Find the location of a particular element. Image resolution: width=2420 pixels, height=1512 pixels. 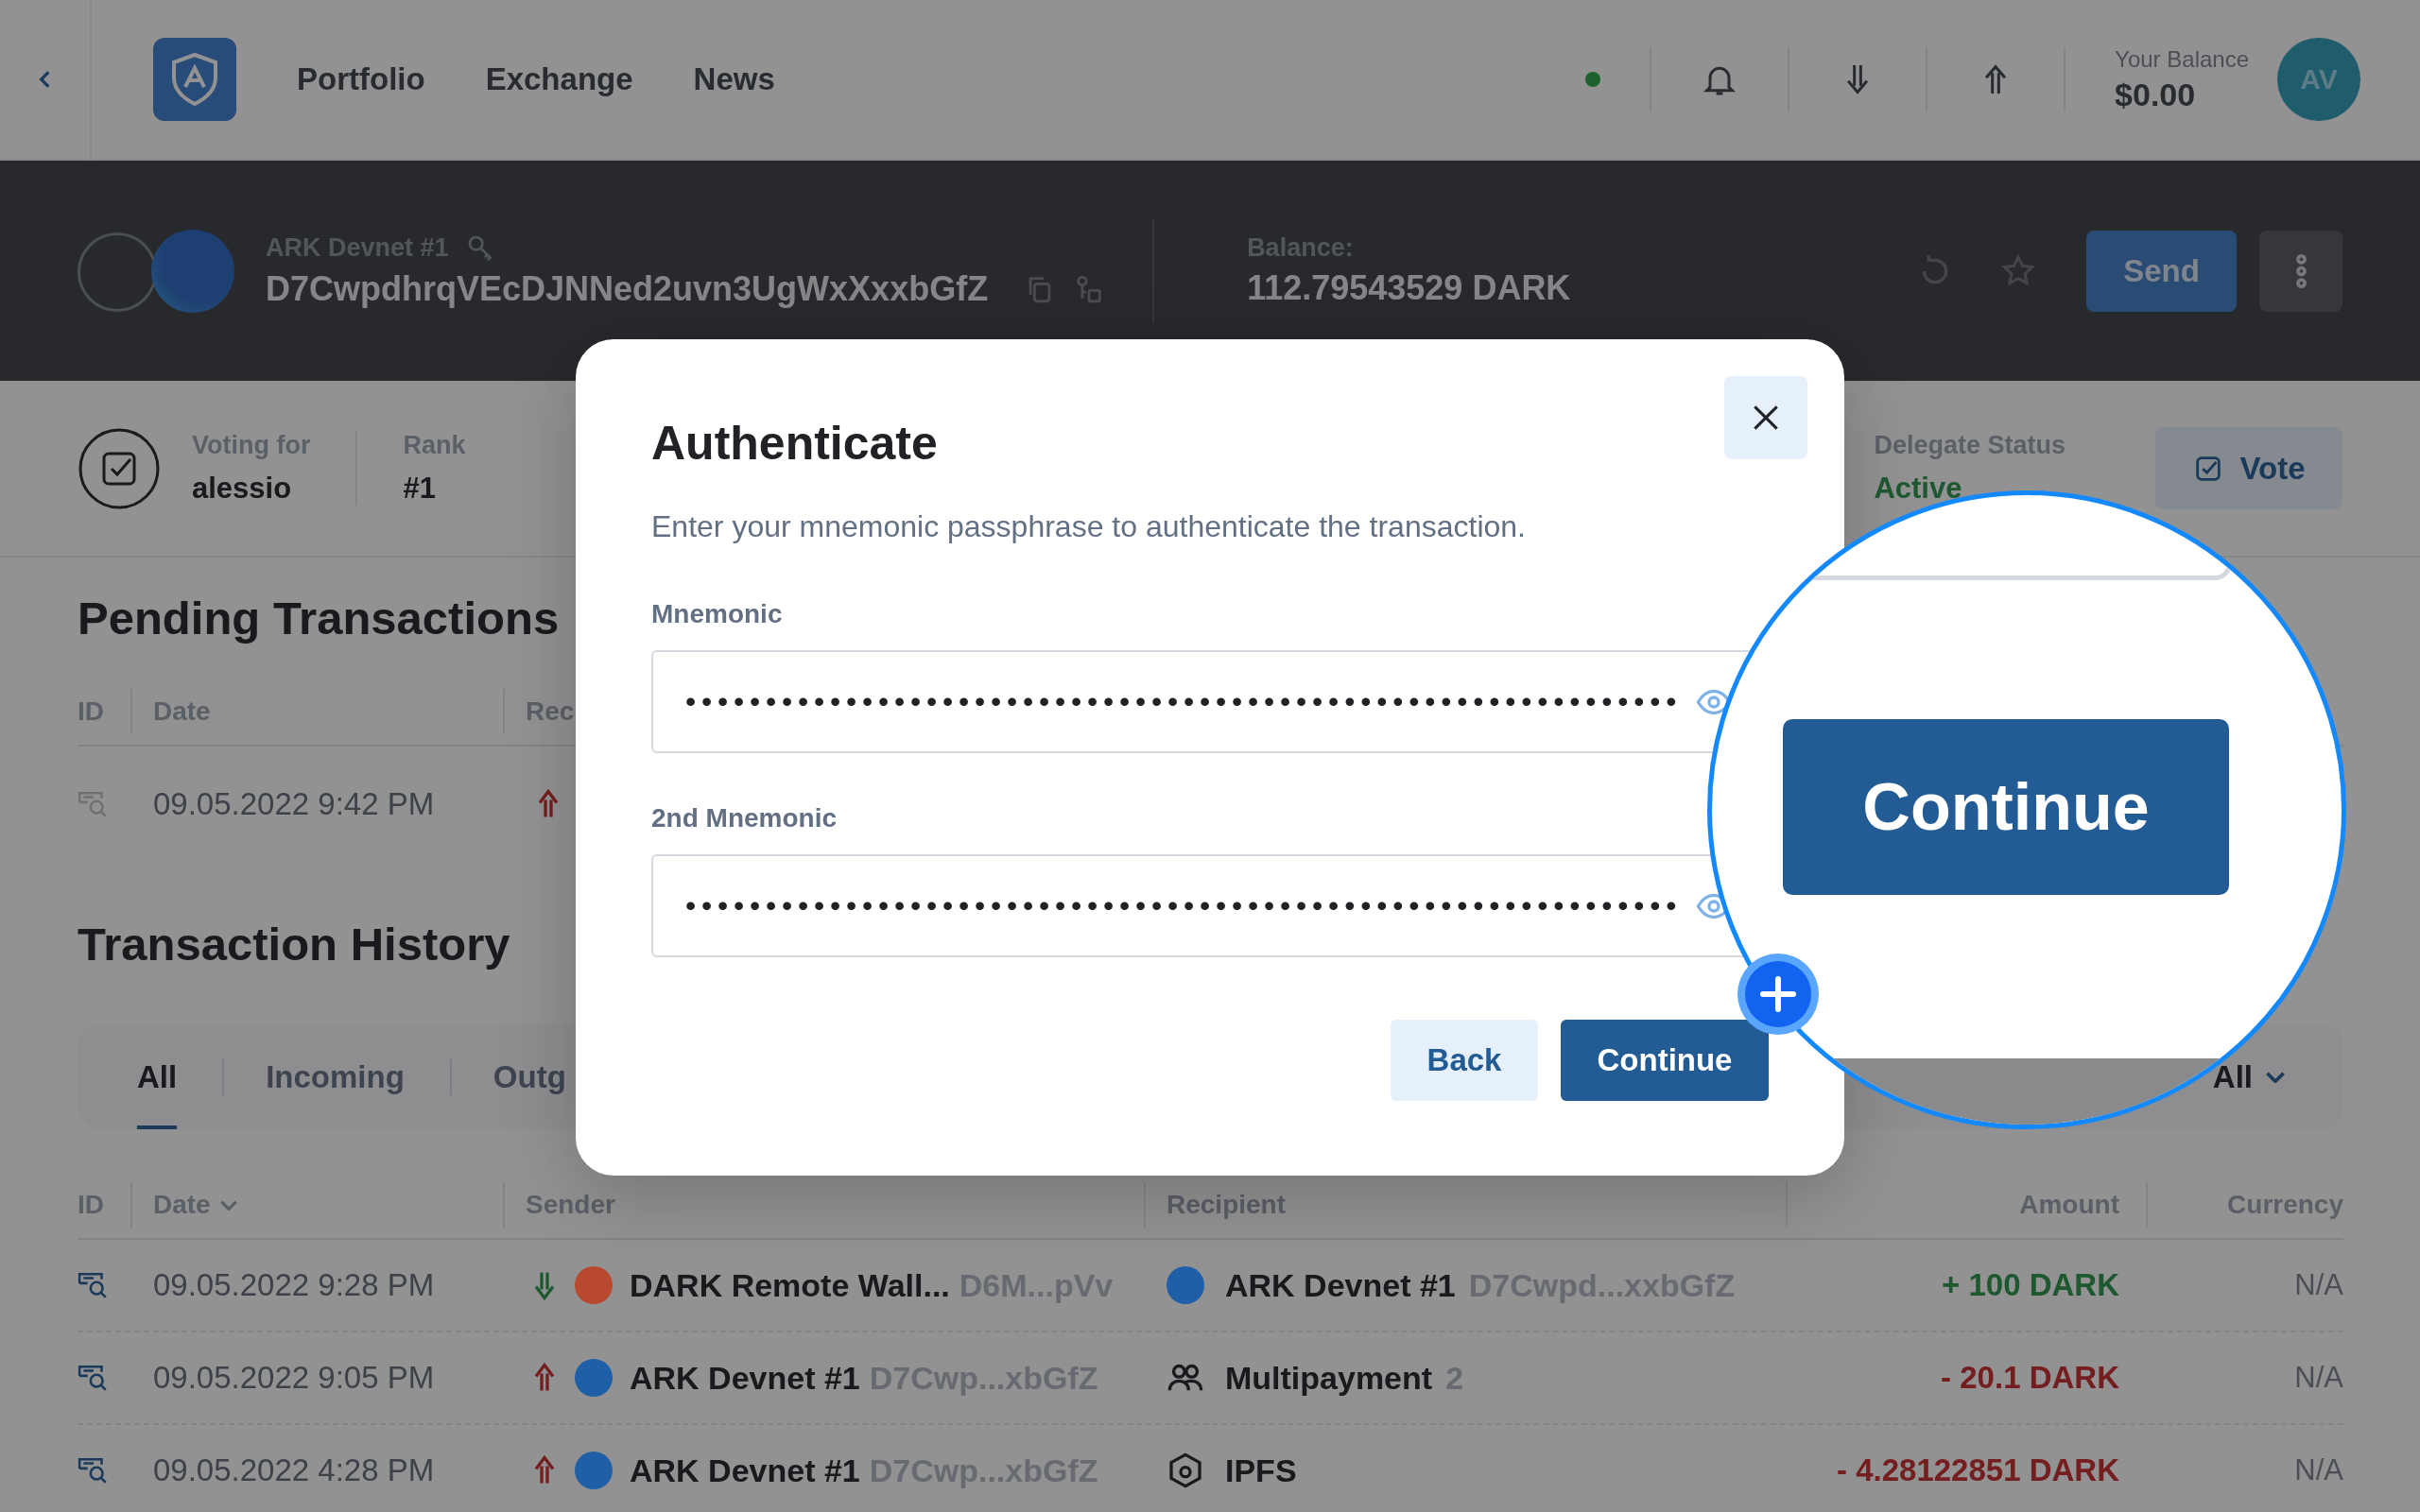

vote-check-icon is located at coordinates (119, 468).